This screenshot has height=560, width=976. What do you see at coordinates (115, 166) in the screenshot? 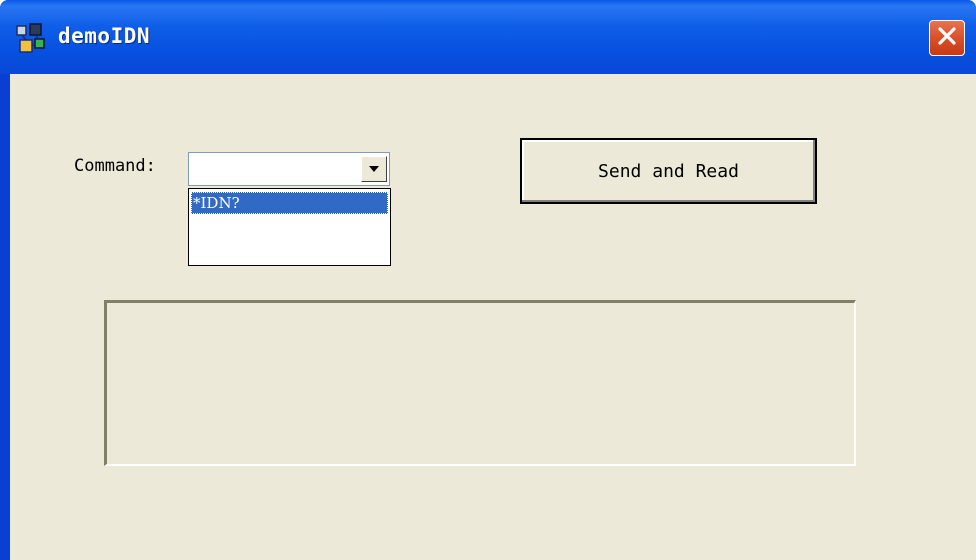
I see `command-label: Command:` at bounding box center [115, 166].